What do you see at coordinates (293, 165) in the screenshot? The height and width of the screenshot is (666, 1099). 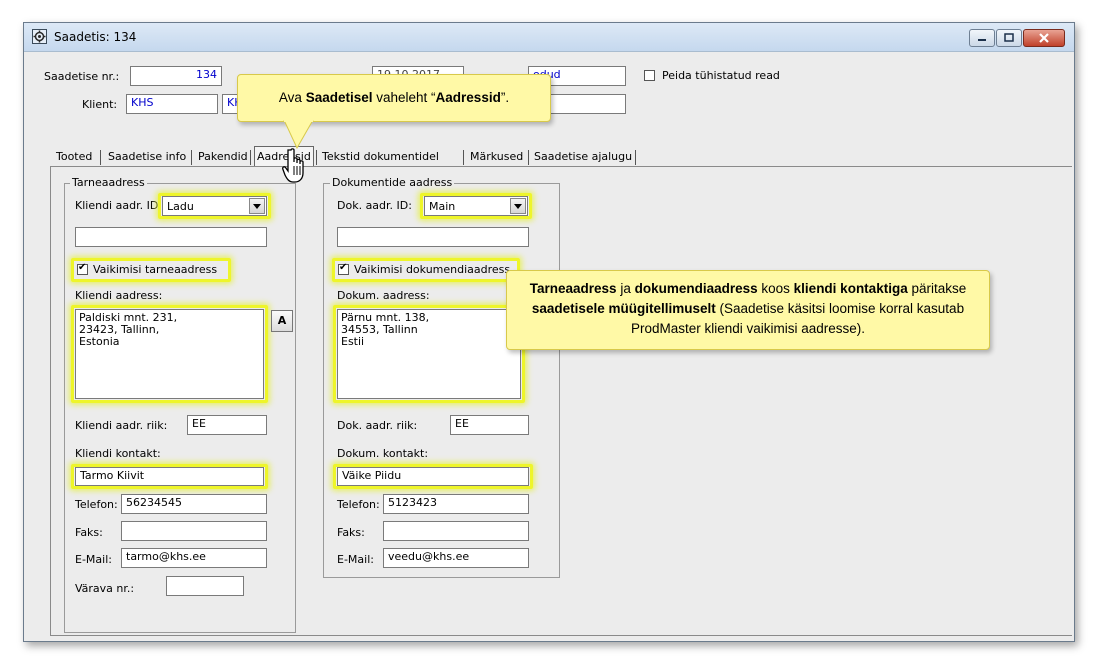 I see `hand-cursor-icon` at bounding box center [293, 165].